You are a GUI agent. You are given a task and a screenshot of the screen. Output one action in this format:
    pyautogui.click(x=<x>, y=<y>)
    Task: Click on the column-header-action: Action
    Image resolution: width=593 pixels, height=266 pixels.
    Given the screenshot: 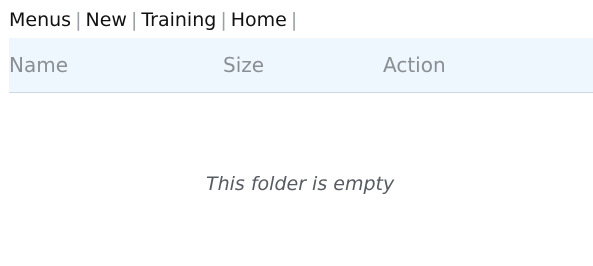 What is the action you would take?
    pyautogui.click(x=414, y=65)
    